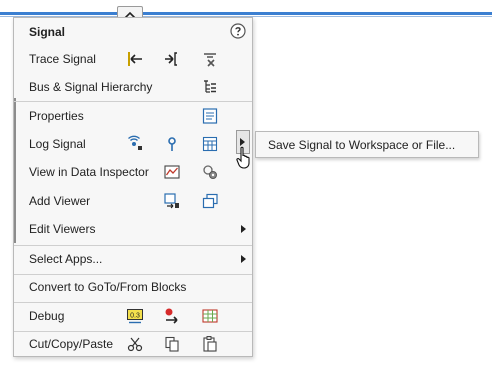 The width and height of the screenshot is (492, 370). What do you see at coordinates (172, 316) in the screenshot?
I see `breakpoint-icon` at bounding box center [172, 316].